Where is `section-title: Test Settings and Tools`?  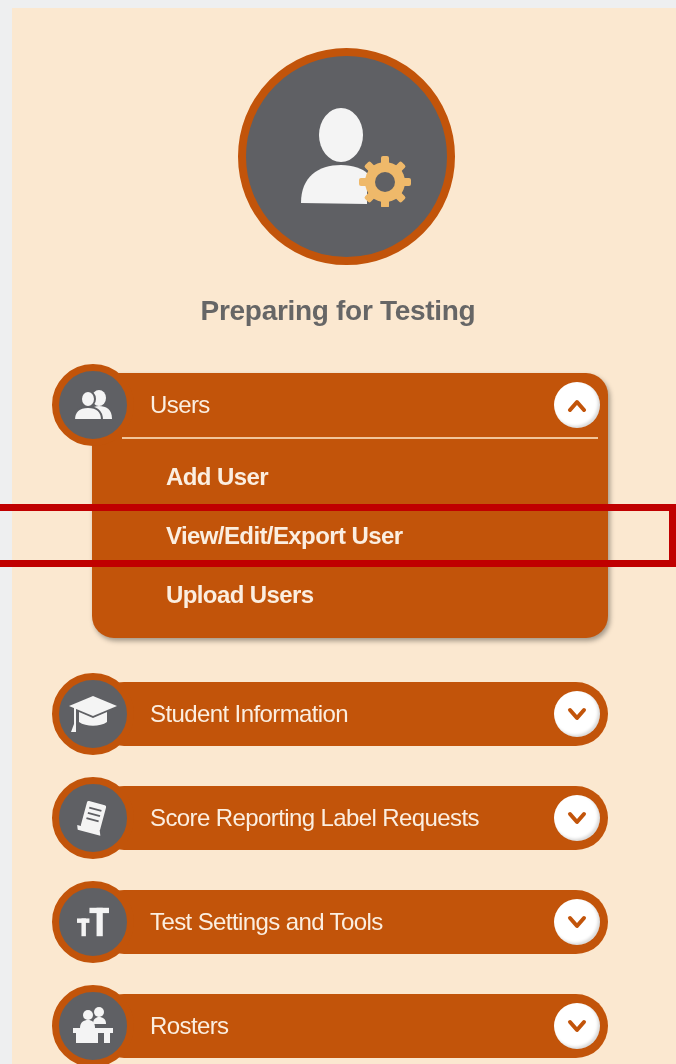 section-title: Test Settings and Tools is located at coordinates (352, 922).